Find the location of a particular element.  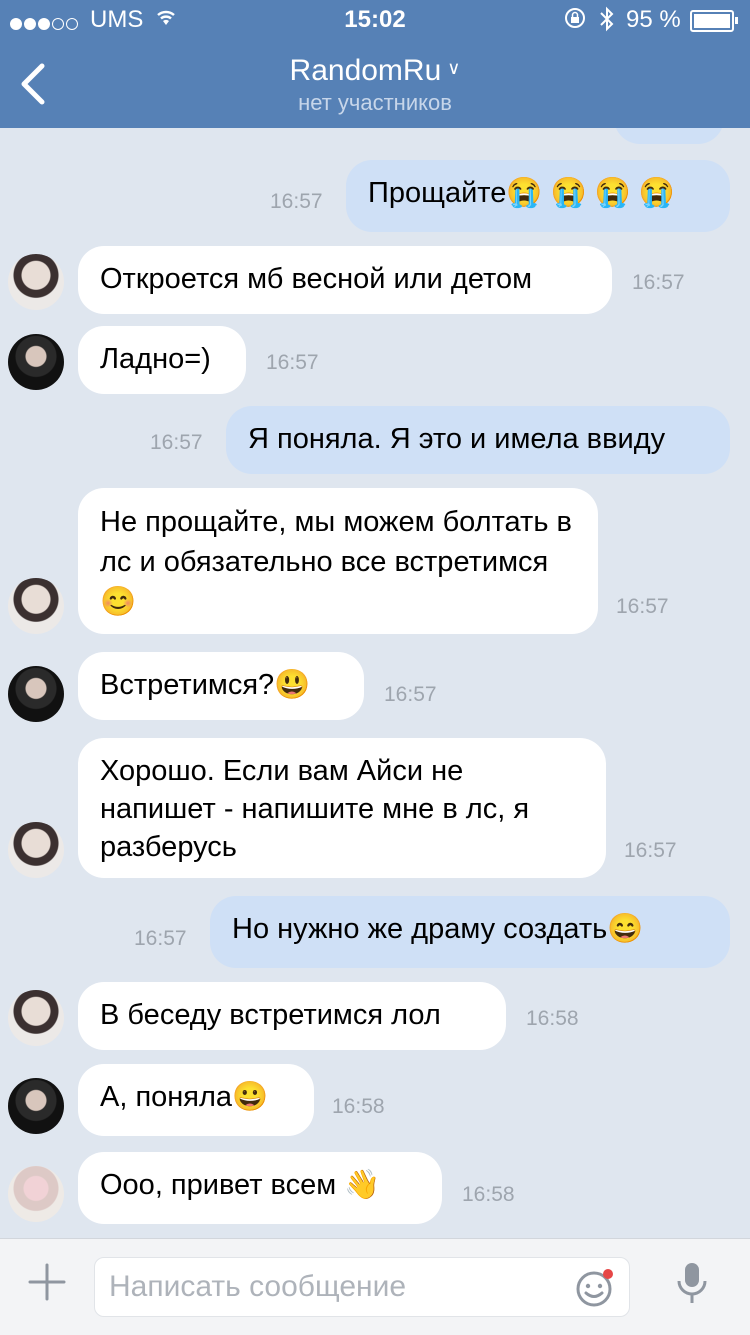

chat-title: RandomRu is located at coordinates (365, 70).